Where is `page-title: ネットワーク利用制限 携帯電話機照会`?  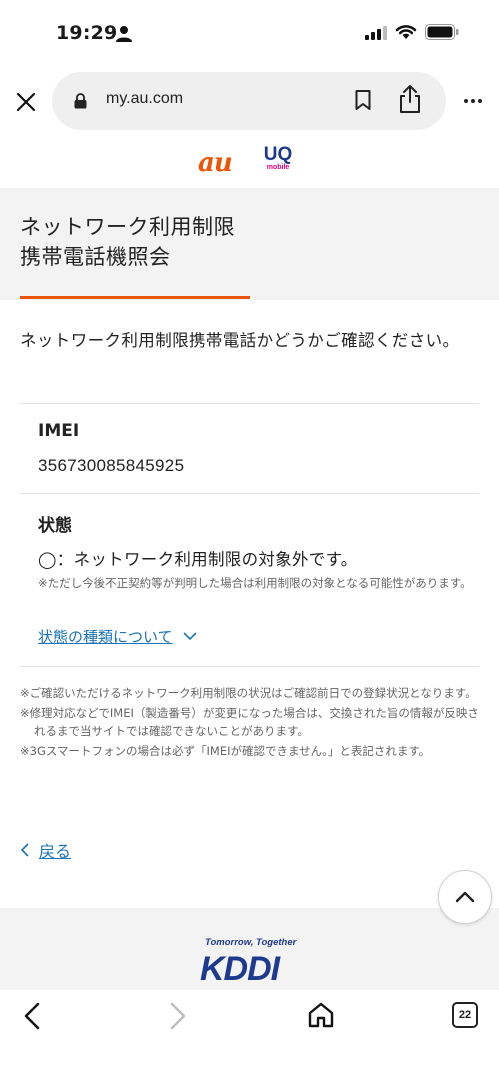
page-title: ネットワーク利用制限 携帯電話機照会 is located at coordinates (127, 242).